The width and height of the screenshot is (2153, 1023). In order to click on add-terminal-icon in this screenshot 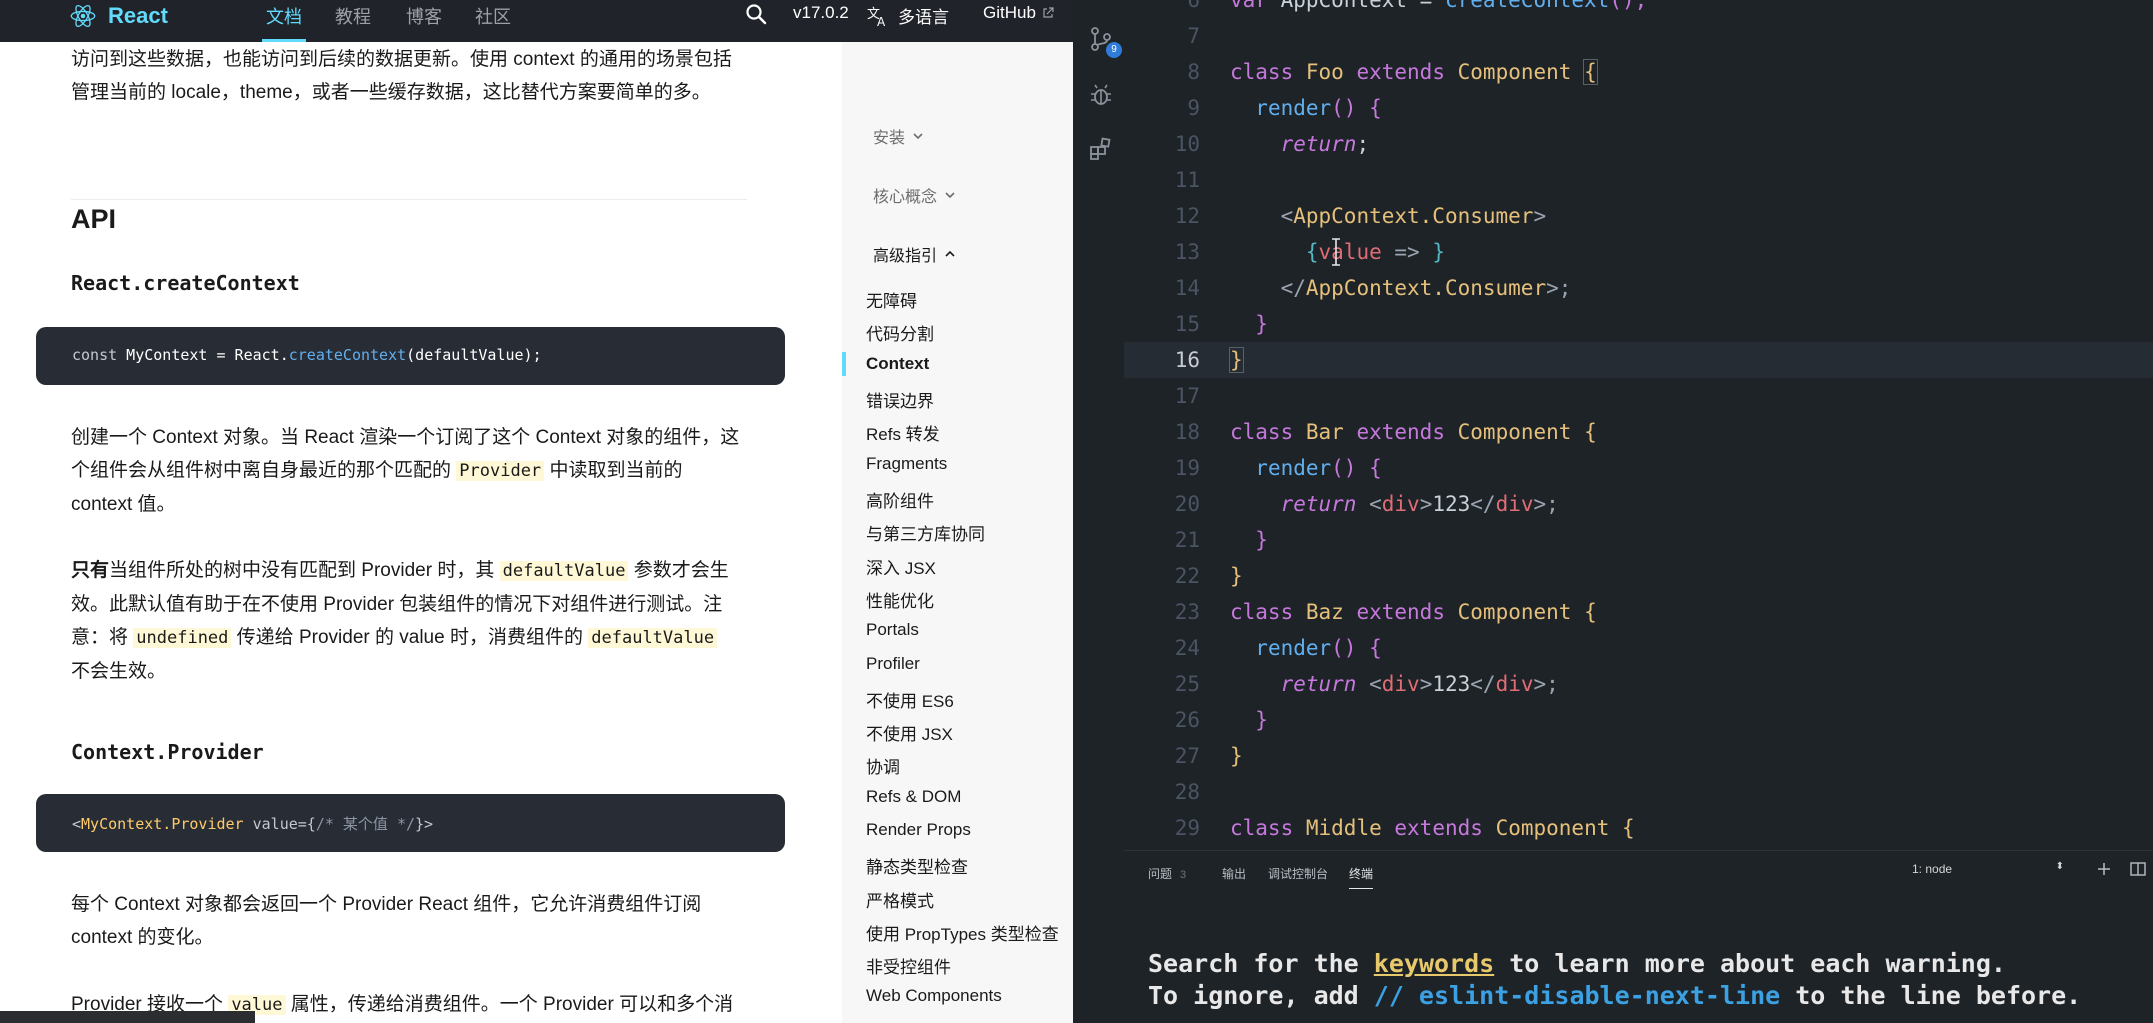, I will do `click(2104, 869)`.